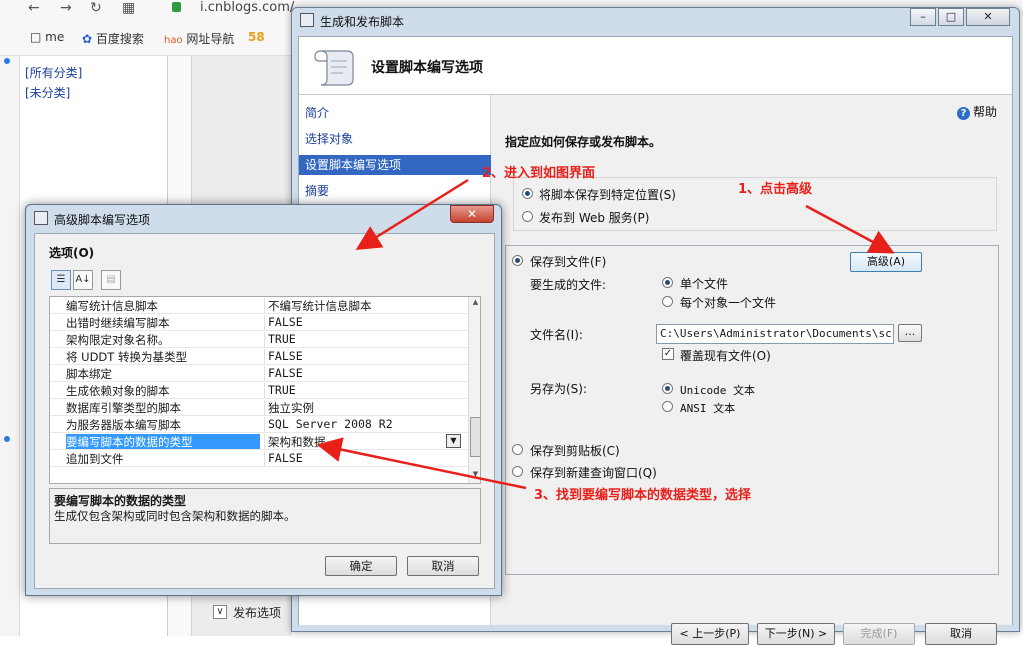 Image resolution: width=1023 pixels, height=645 pixels. I want to click on scroll-thumb, so click(475, 437).